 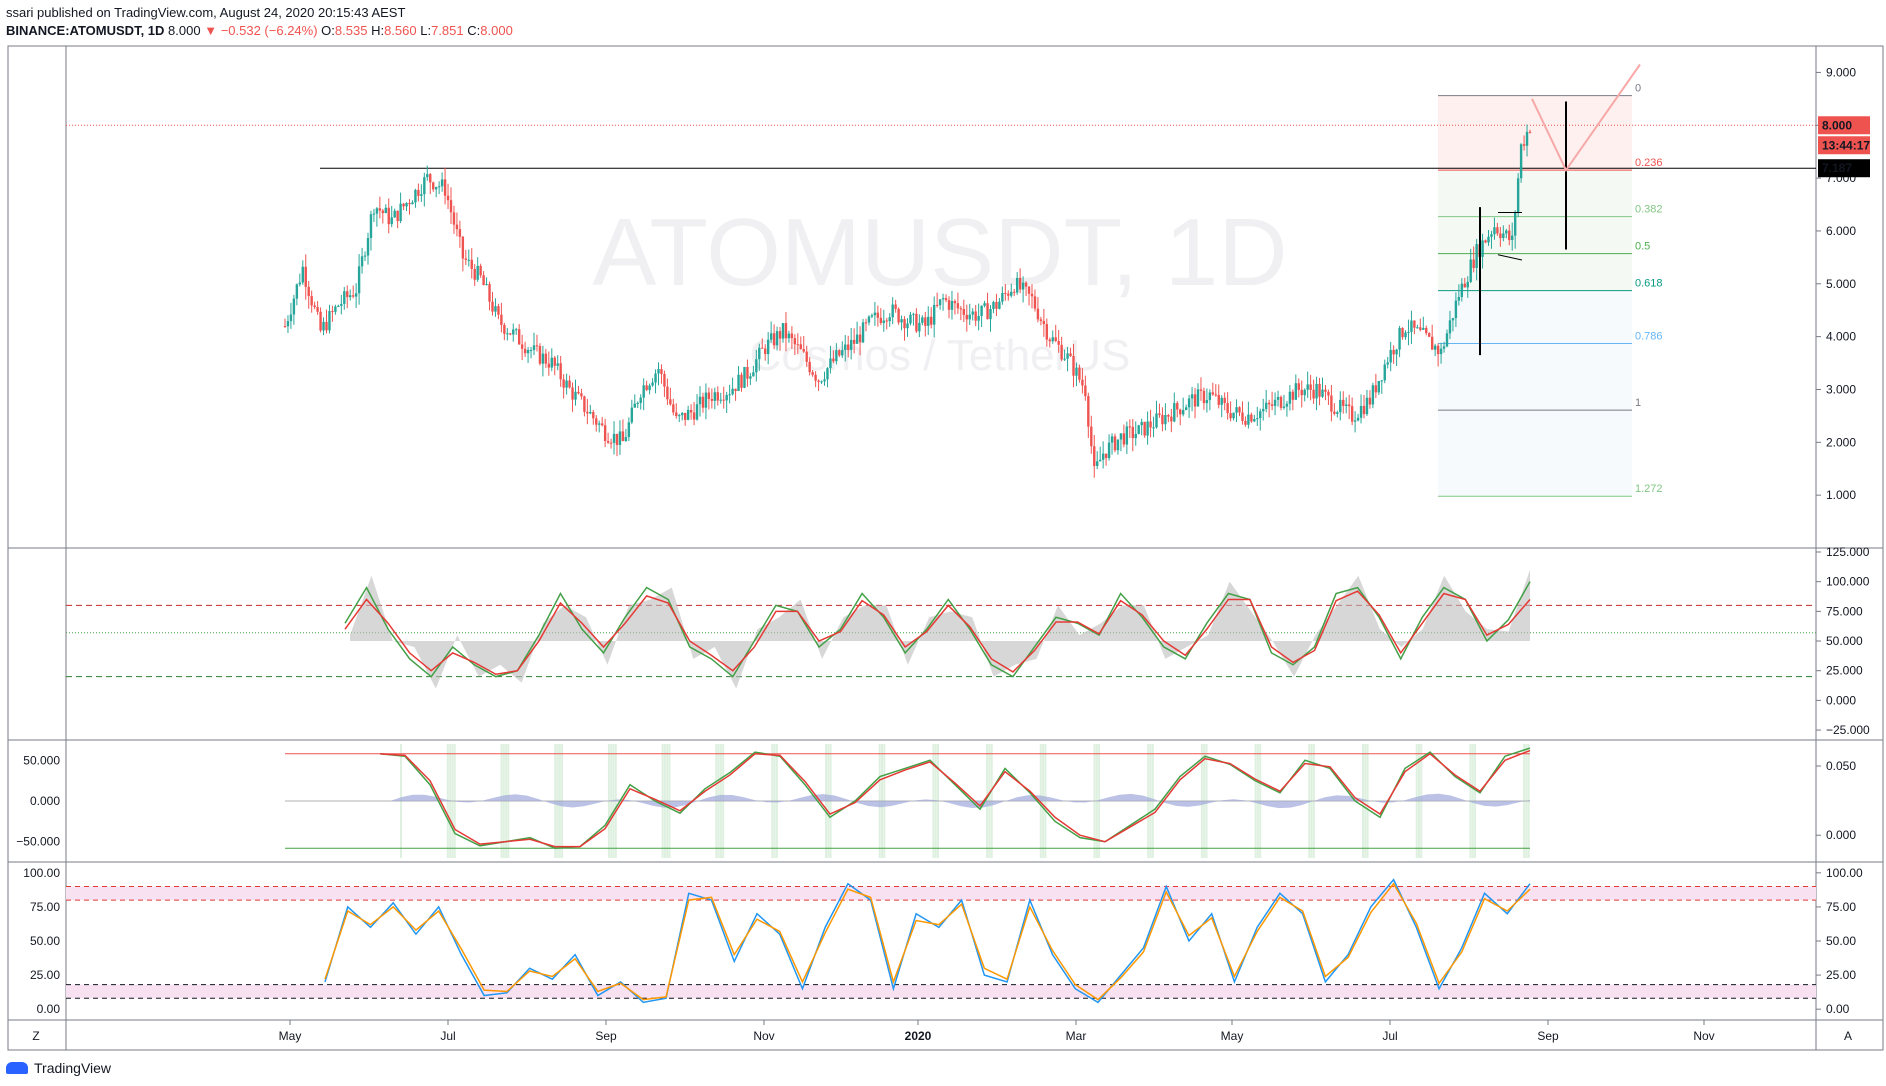 I want to click on time-axis: May Jul Sep Nov 2020 Mar May Jul Sep Nov, so click(x=997, y=1031).